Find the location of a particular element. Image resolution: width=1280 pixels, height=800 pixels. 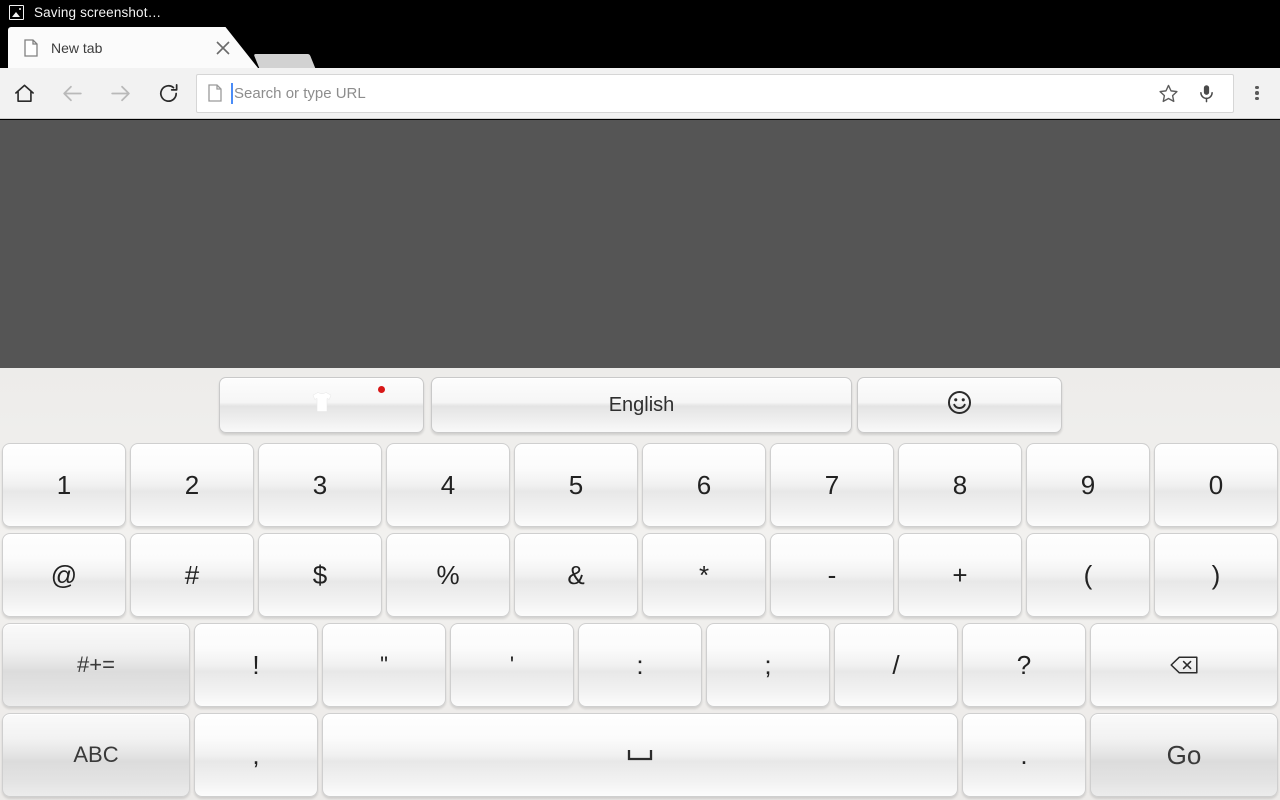

overflow-menu-icon is located at coordinates (1257, 93).